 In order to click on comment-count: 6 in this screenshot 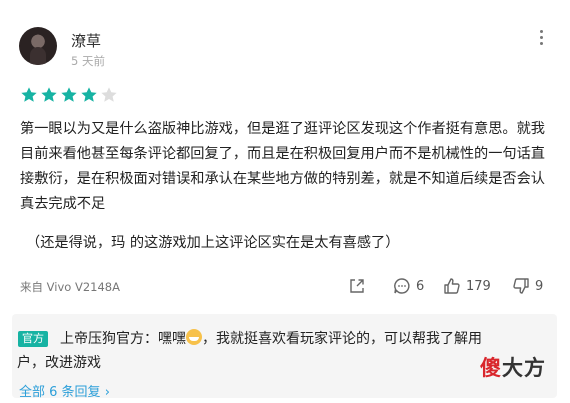, I will do `click(420, 286)`.